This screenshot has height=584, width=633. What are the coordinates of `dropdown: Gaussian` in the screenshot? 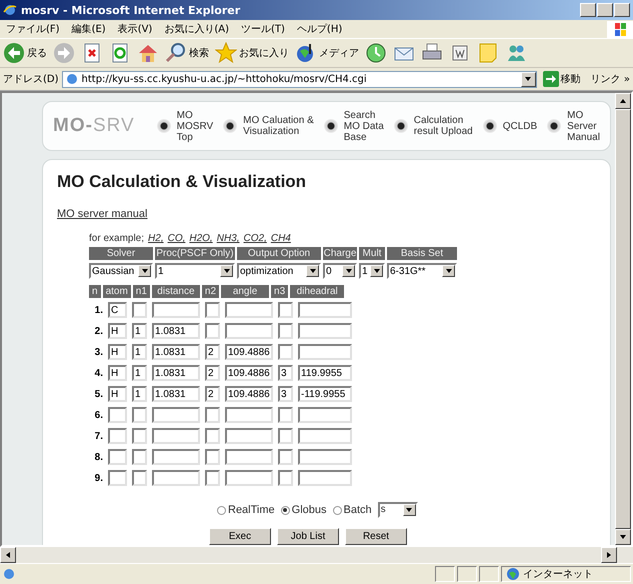 It's located at (121, 271).